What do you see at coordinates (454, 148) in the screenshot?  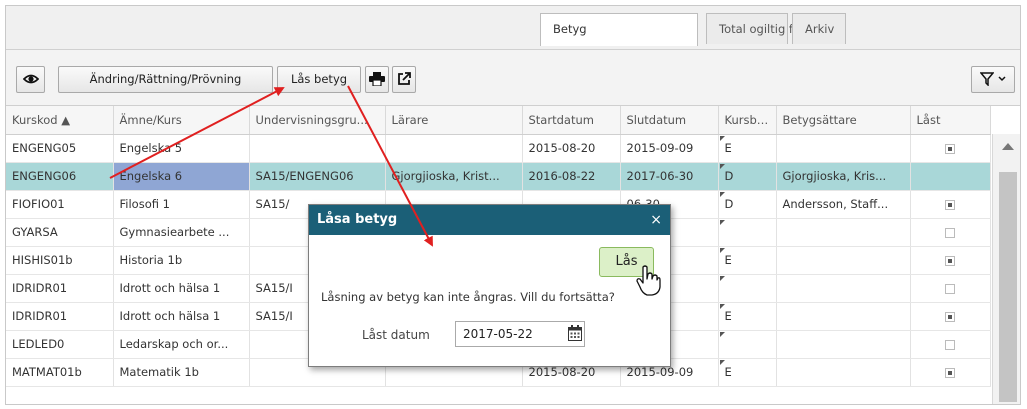 I see `cell-larare` at bounding box center [454, 148].